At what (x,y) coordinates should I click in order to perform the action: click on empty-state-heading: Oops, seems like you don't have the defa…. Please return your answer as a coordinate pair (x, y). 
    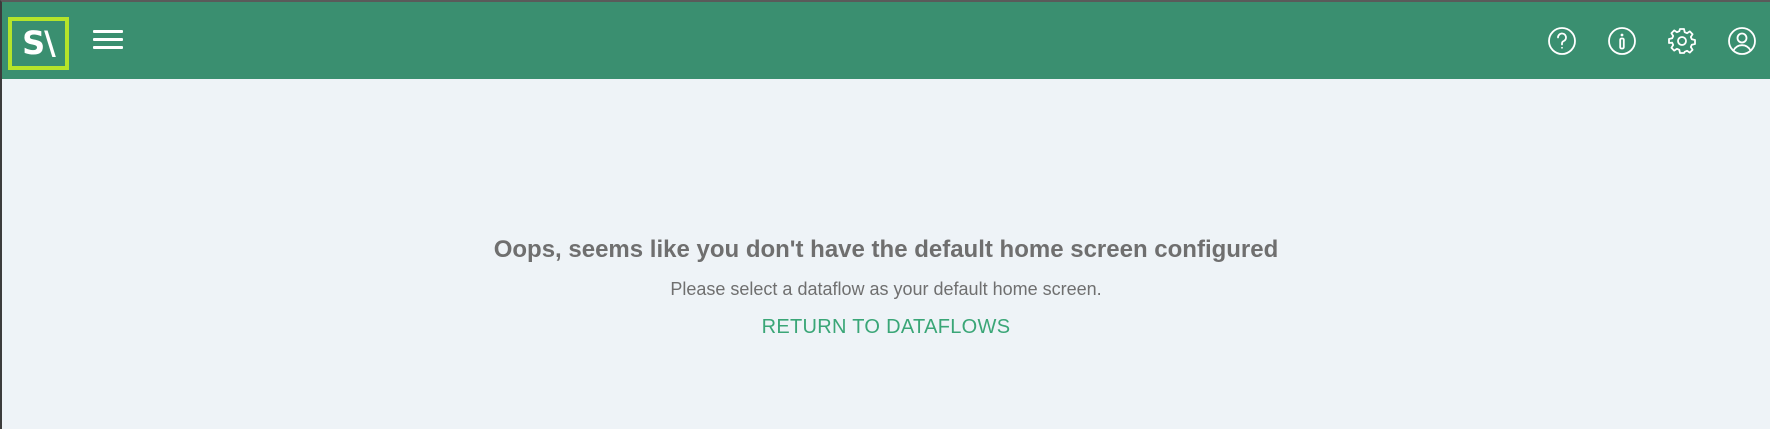
    Looking at the image, I should click on (886, 249).